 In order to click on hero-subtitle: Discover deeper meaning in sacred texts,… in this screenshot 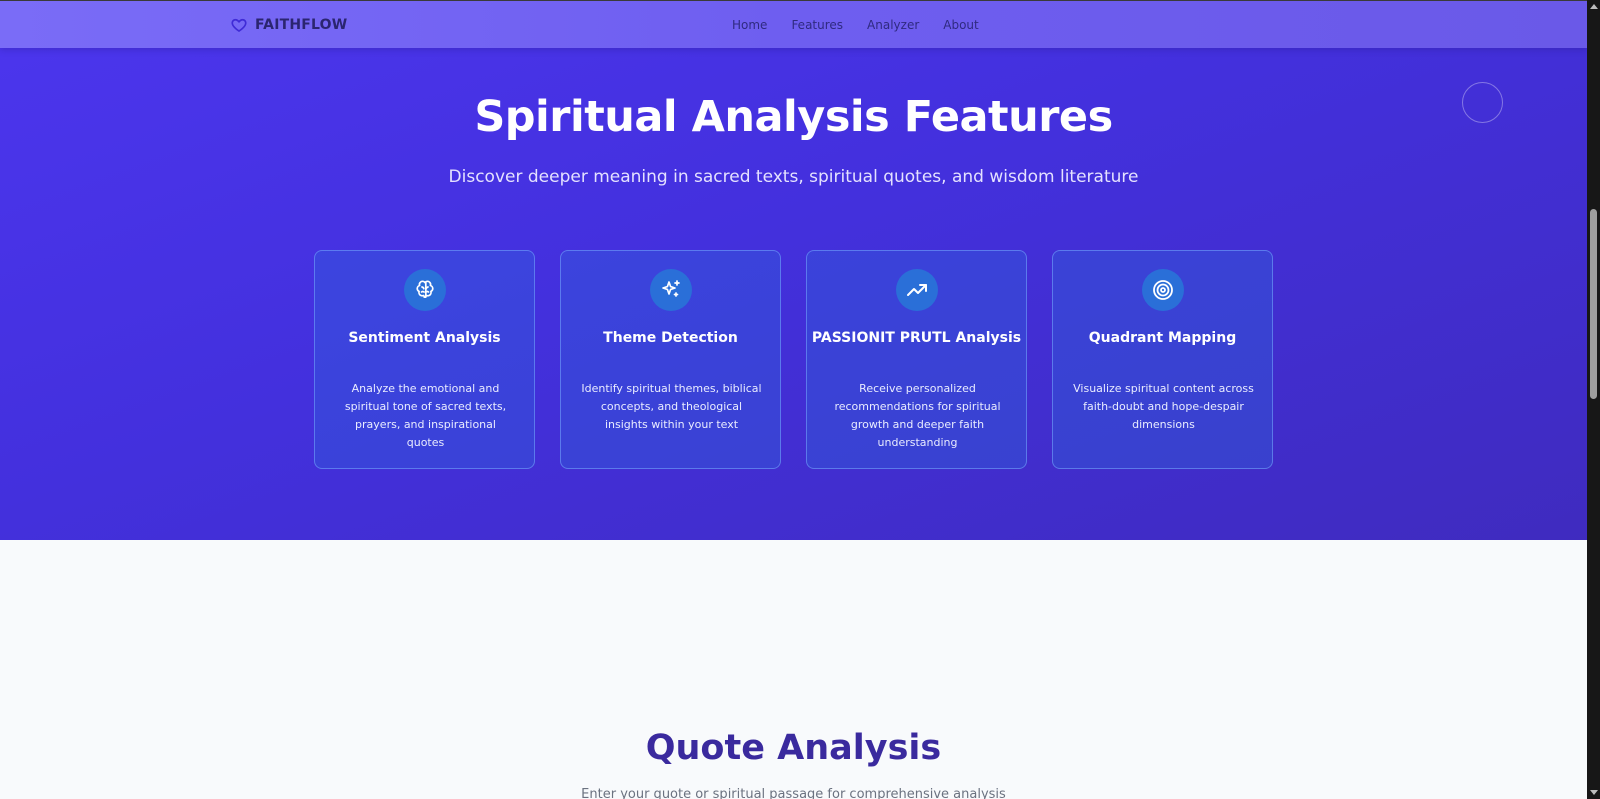, I will do `click(793, 177)`.